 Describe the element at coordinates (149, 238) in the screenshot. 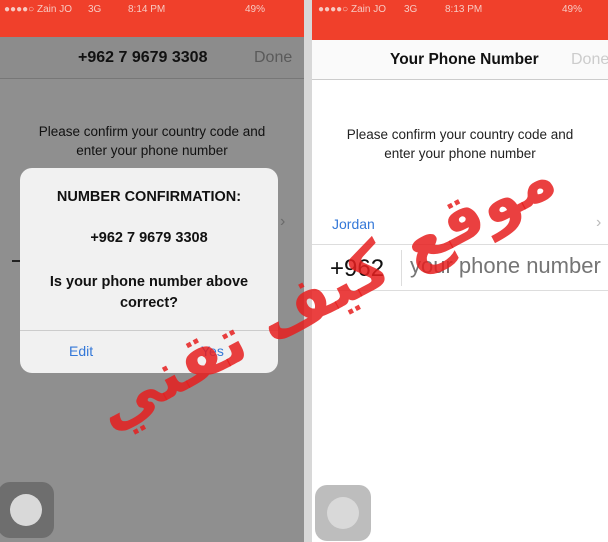

I see `alert-number: +962 7 9679 3308` at that location.